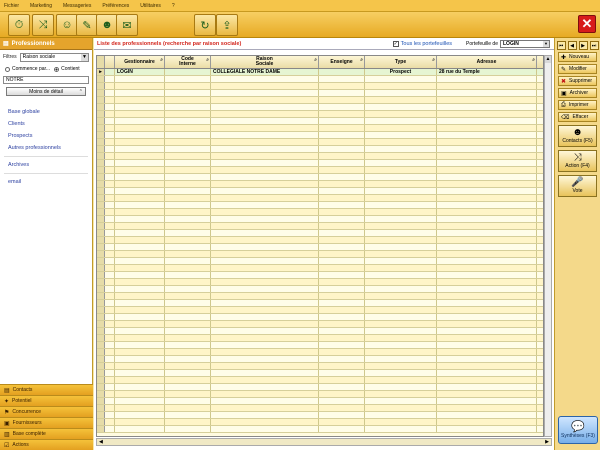  I want to click on first-record-icon: ⏮, so click(561, 45).